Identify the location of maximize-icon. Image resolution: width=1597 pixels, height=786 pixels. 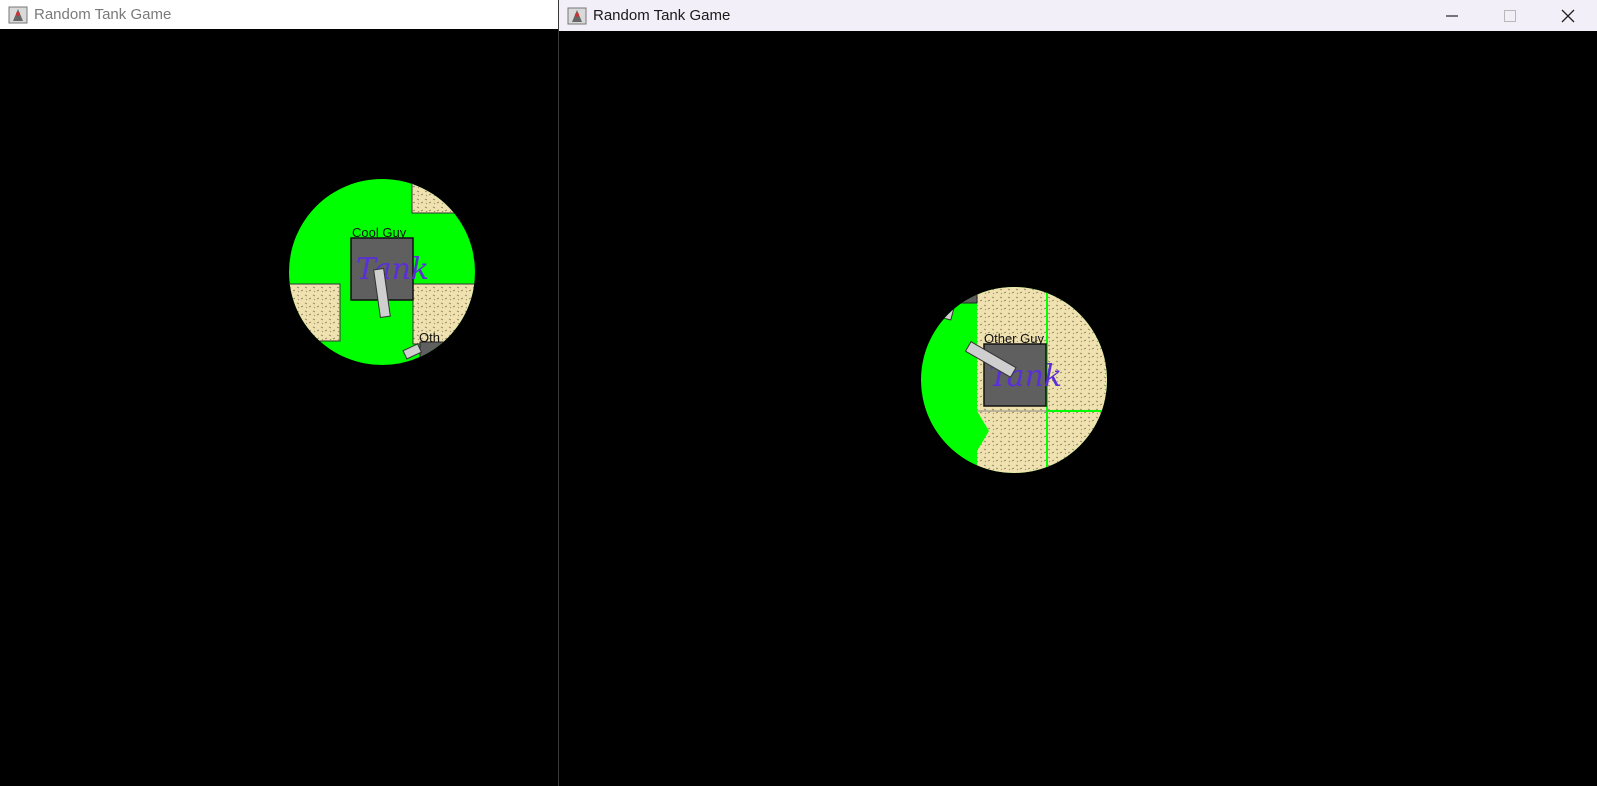
(1510, 15).